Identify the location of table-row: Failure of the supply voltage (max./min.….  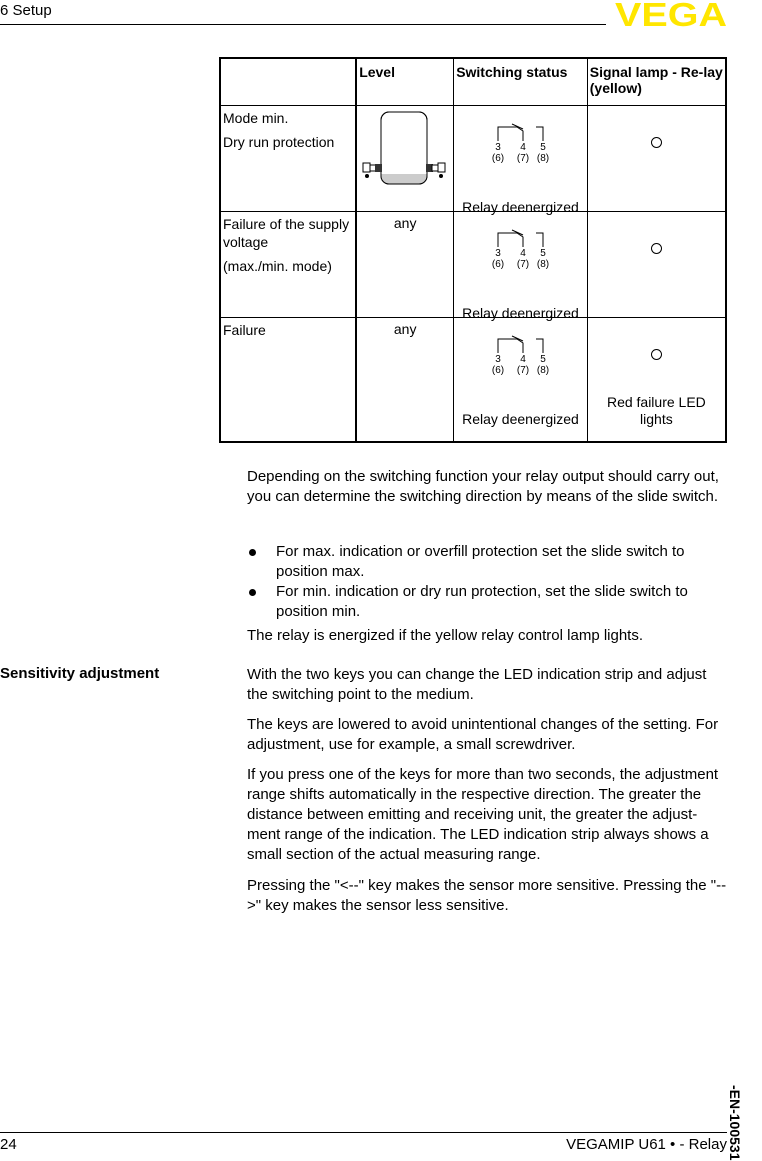
(472, 266).